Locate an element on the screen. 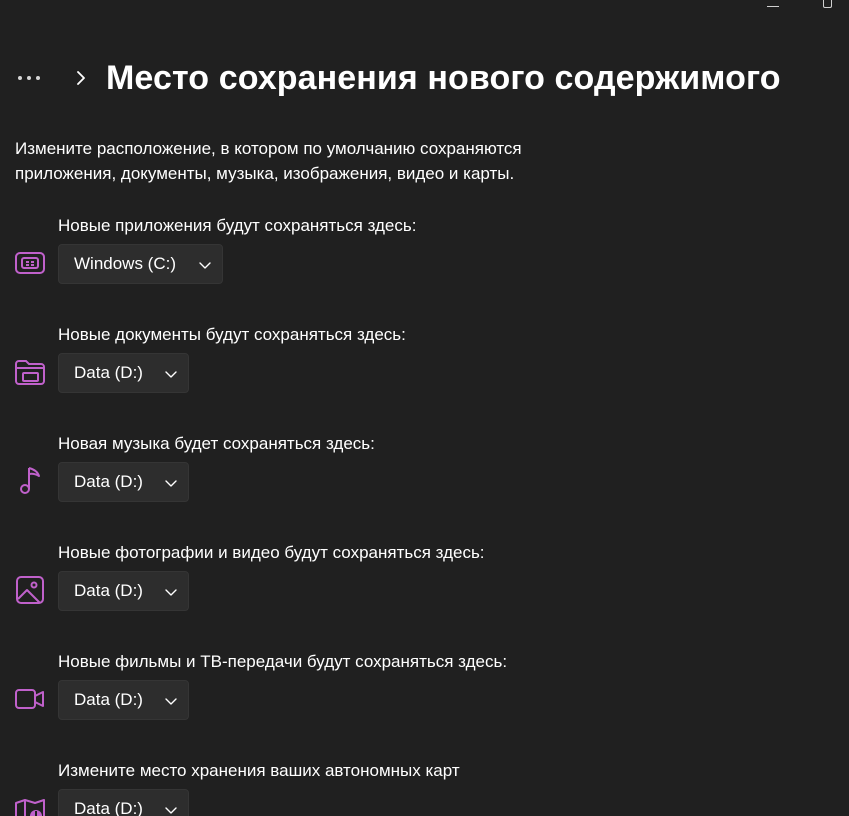 The image size is (849, 816). minimize-button is located at coordinates (773, 6).